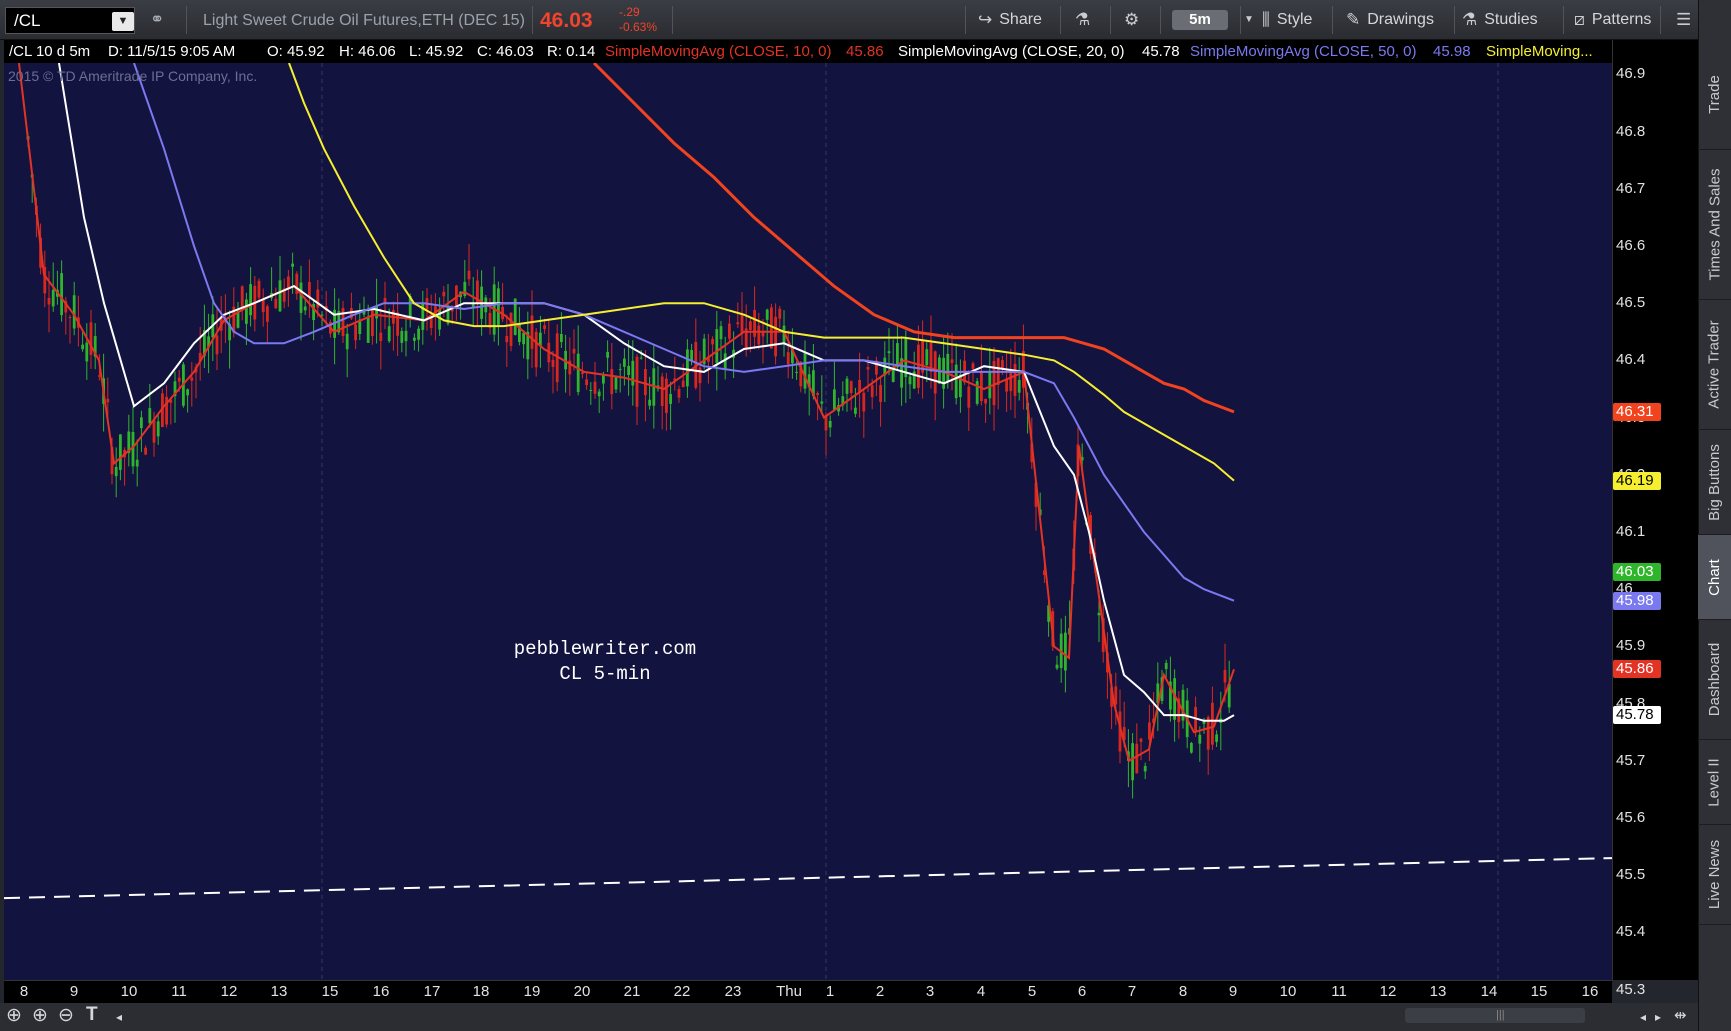  What do you see at coordinates (1495, 1015) in the screenshot?
I see `horizontal-scrollbar` at bounding box center [1495, 1015].